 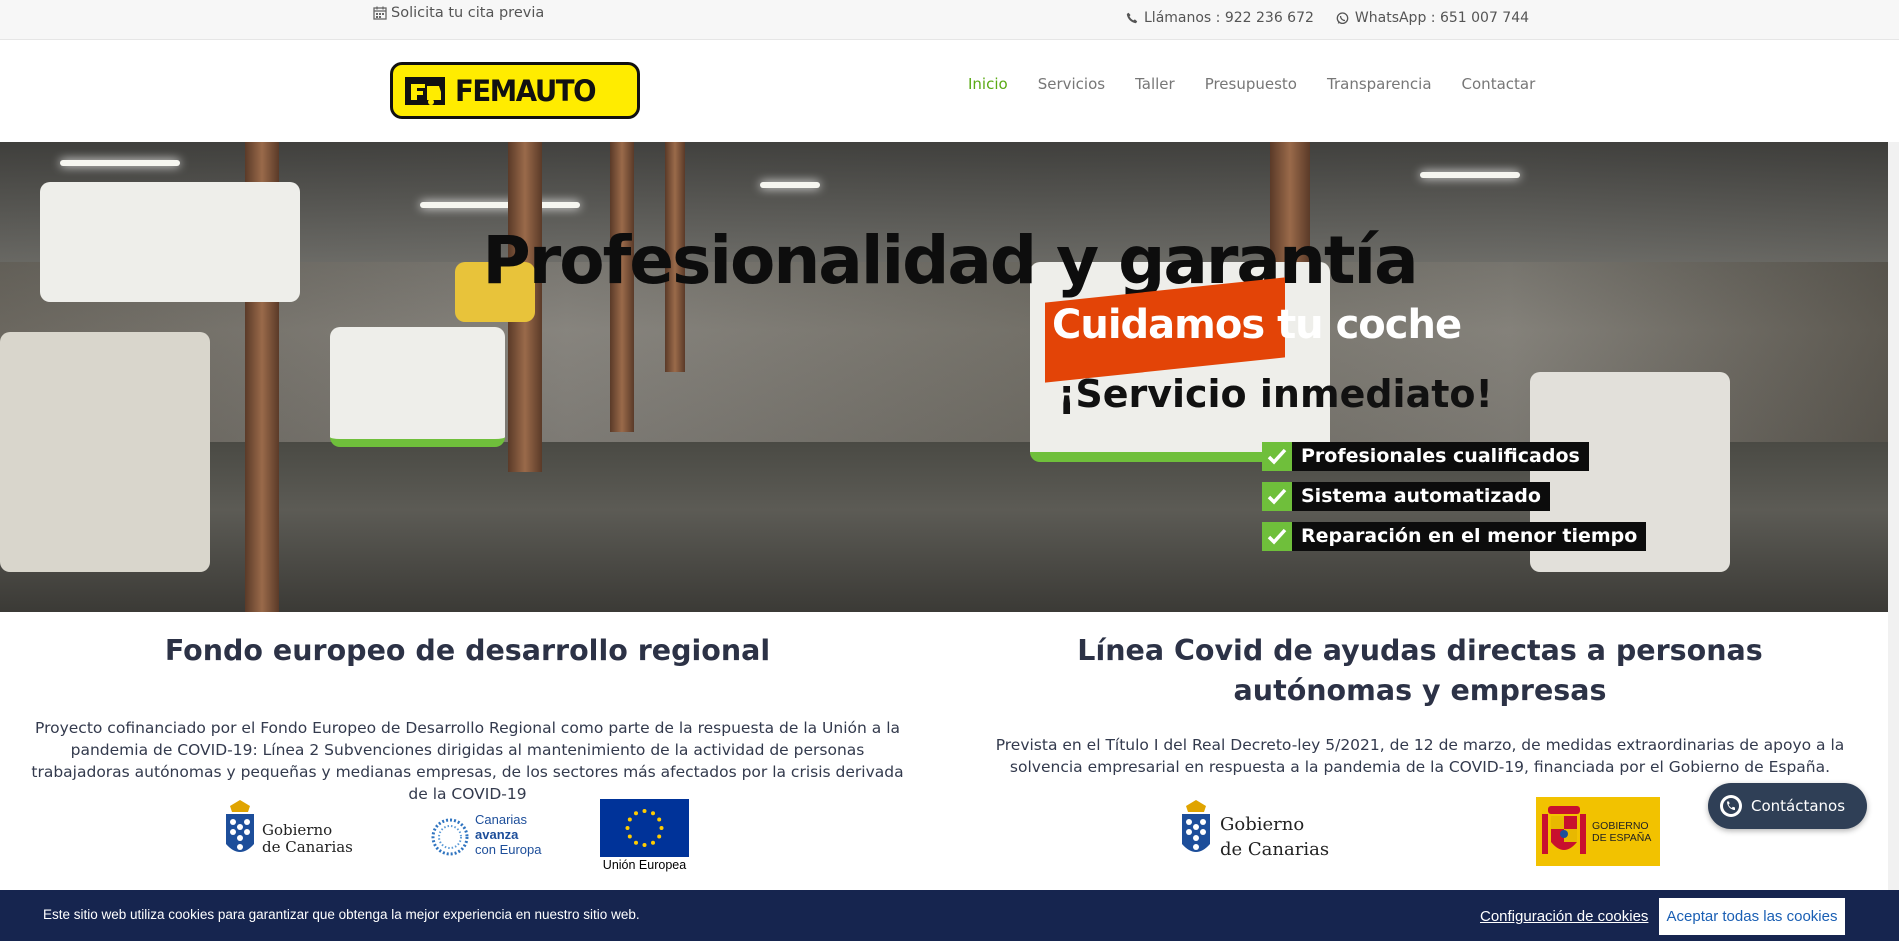 I want to click on logo-line: avanza, so click(x=497, y=834).